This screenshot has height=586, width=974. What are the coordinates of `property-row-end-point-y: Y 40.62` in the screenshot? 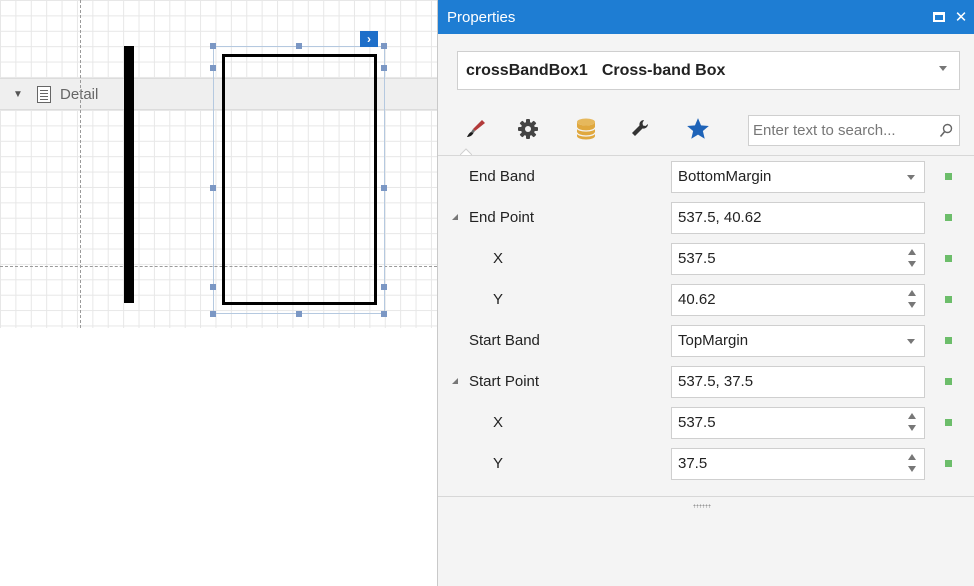 It's located at (706, 299).